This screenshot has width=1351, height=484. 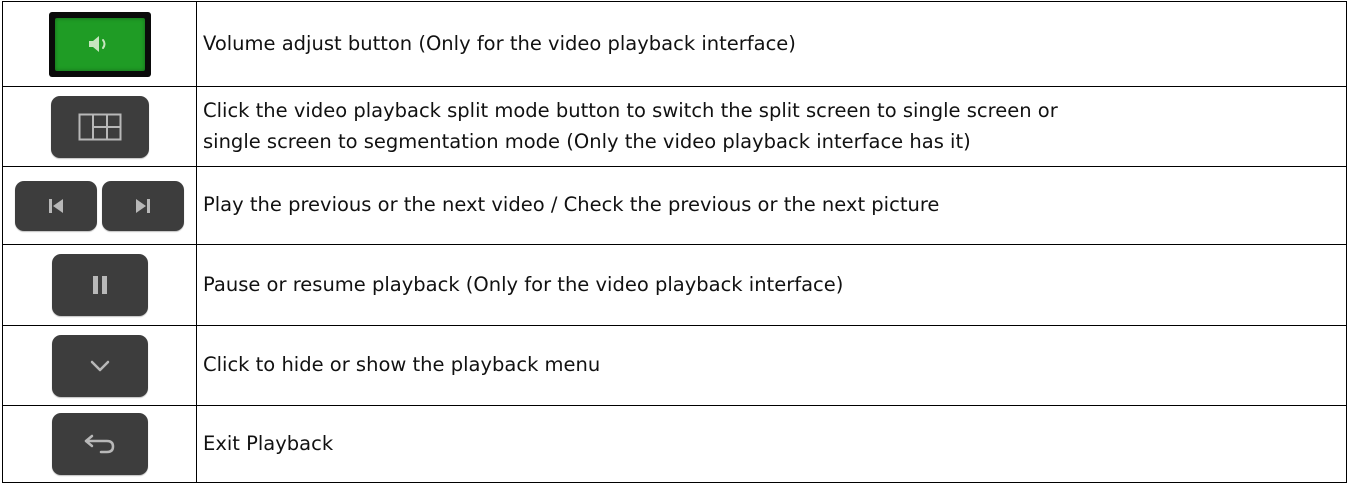 I want to click on chevron-down-icon, so click(x=99, y=365).